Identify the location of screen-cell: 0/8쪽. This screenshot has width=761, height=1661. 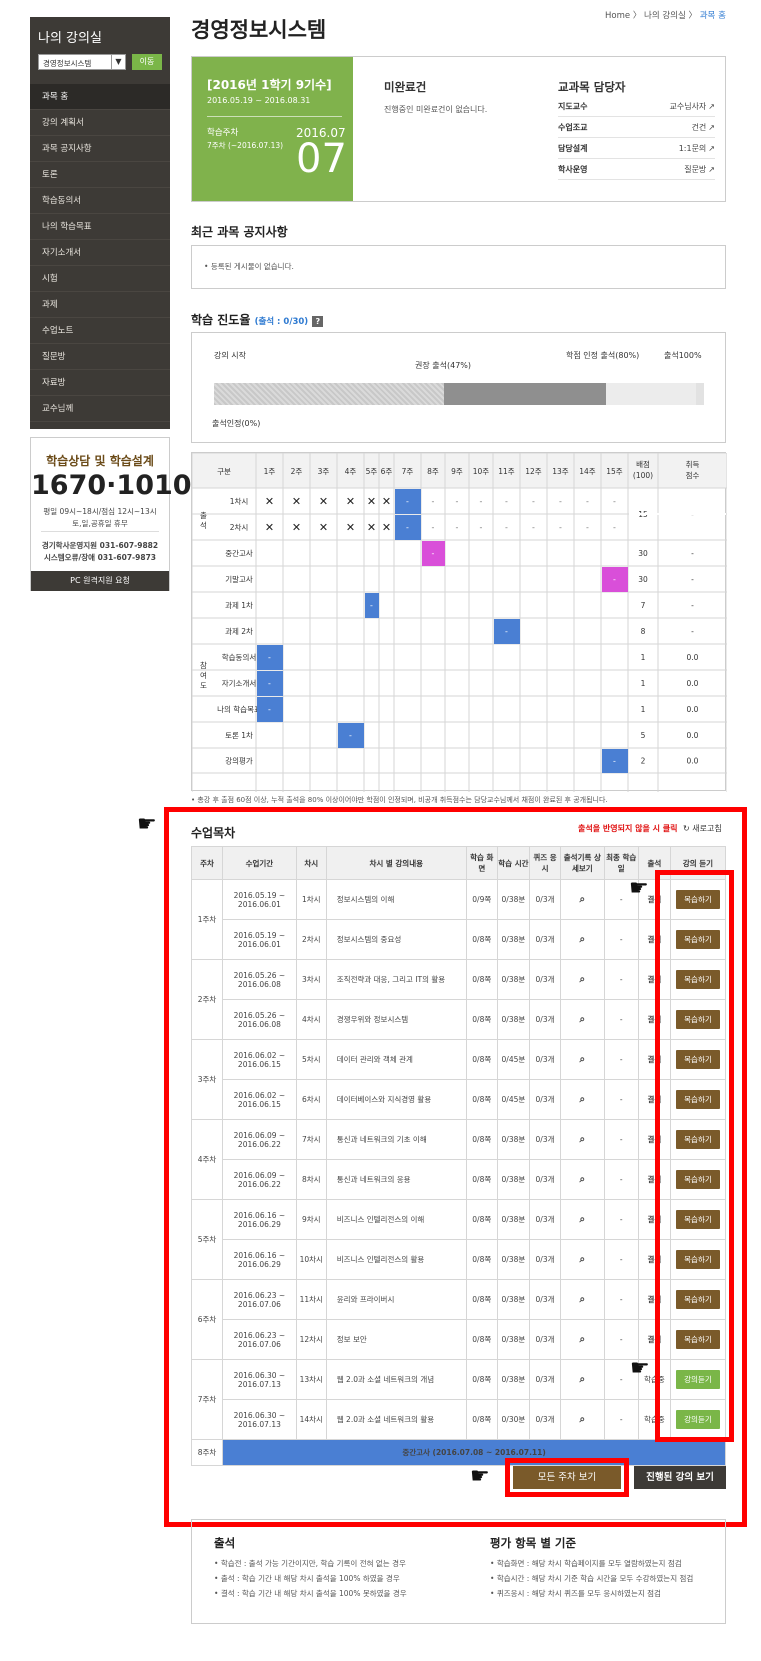
(481, 1419).